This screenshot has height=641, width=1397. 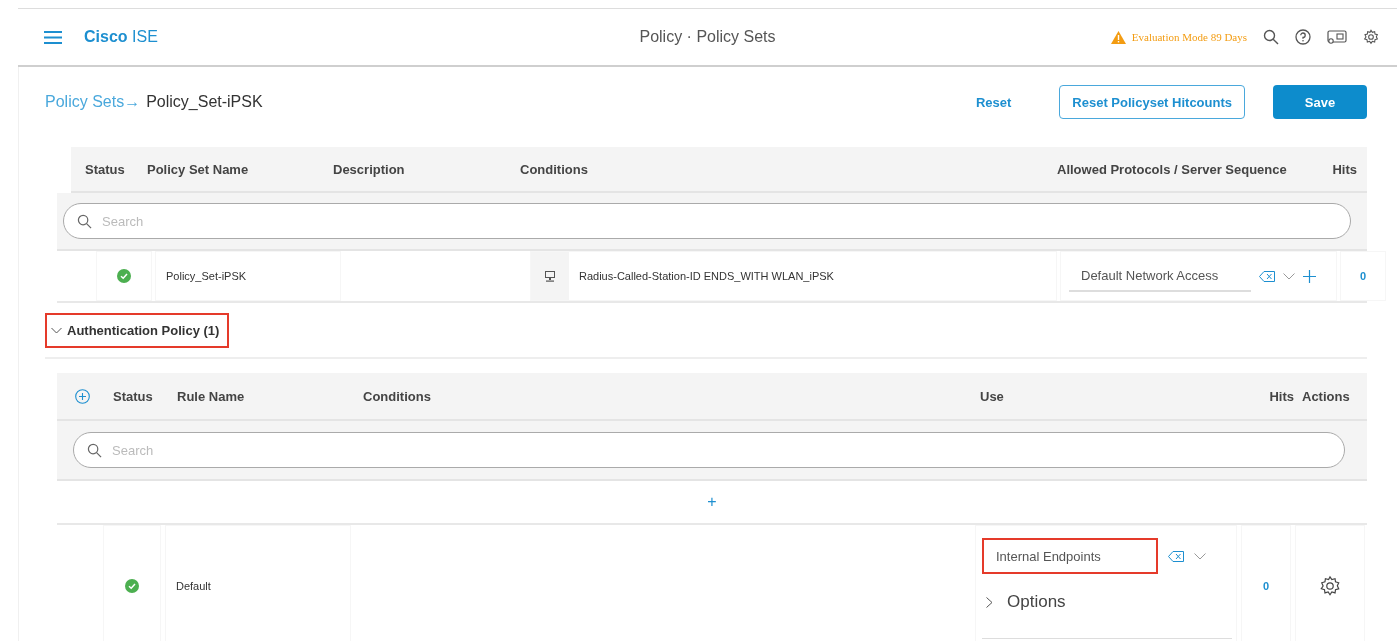 What do you see at coordinates (369, 169) in the screenshot?
I see `column-header: Description` at bounding box center [369, 169].